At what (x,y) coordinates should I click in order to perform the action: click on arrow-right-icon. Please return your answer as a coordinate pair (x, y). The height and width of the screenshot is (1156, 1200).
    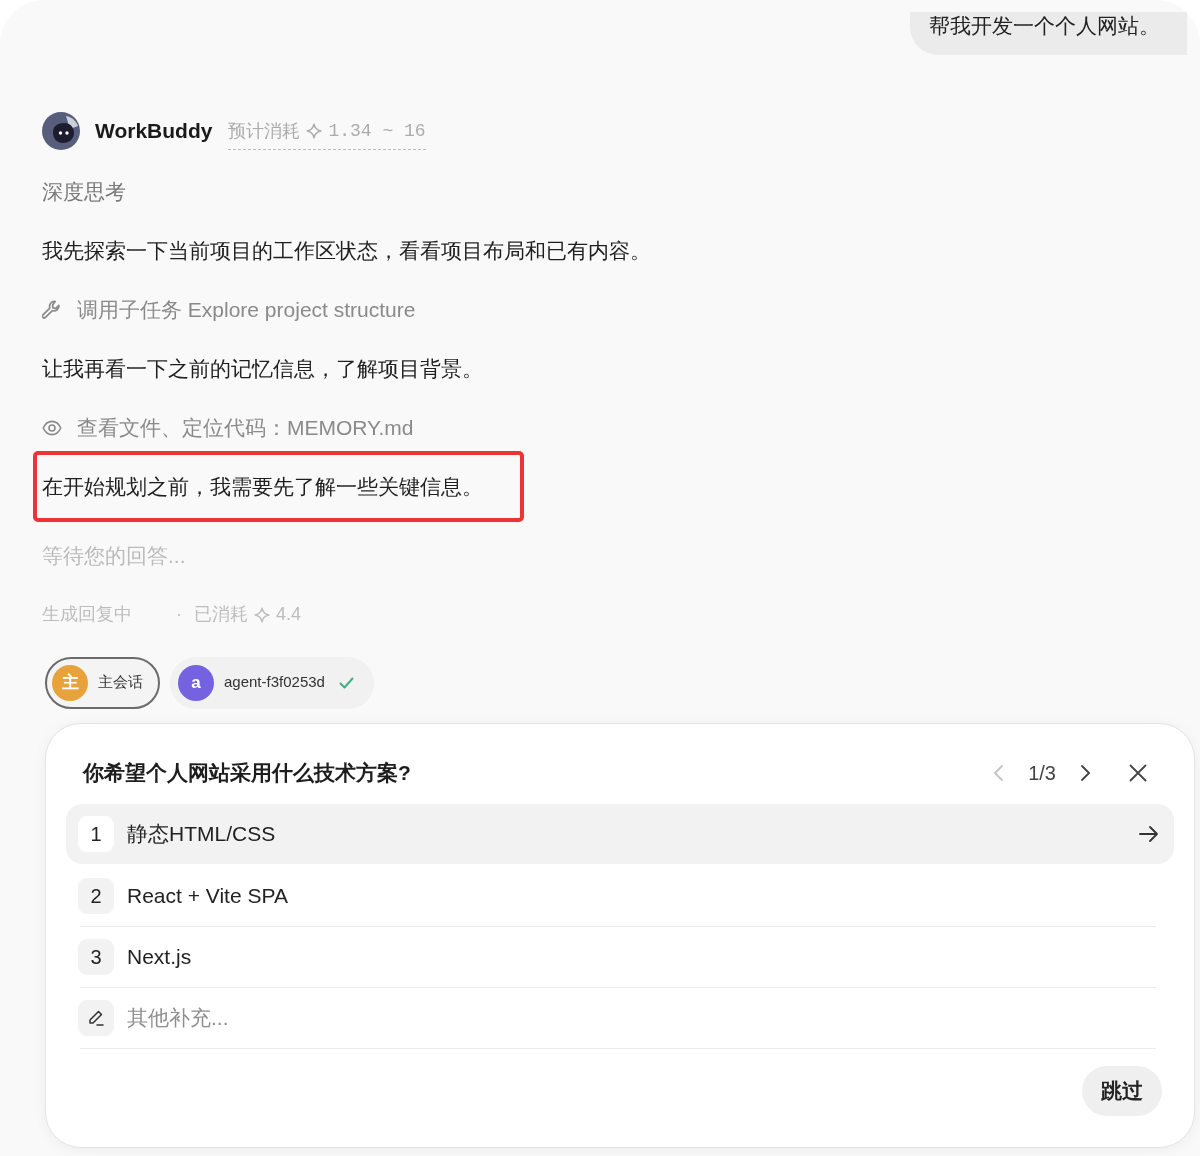
    Looking at the image, I should click on (1149, 833).